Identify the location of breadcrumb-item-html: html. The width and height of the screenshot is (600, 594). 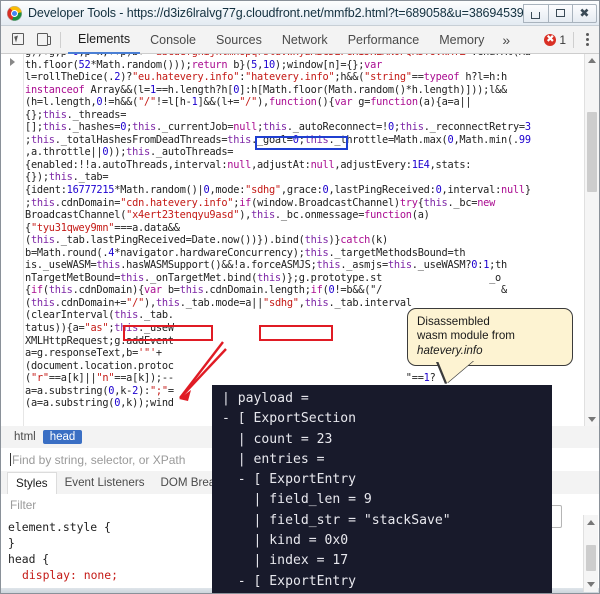
(25, 437).